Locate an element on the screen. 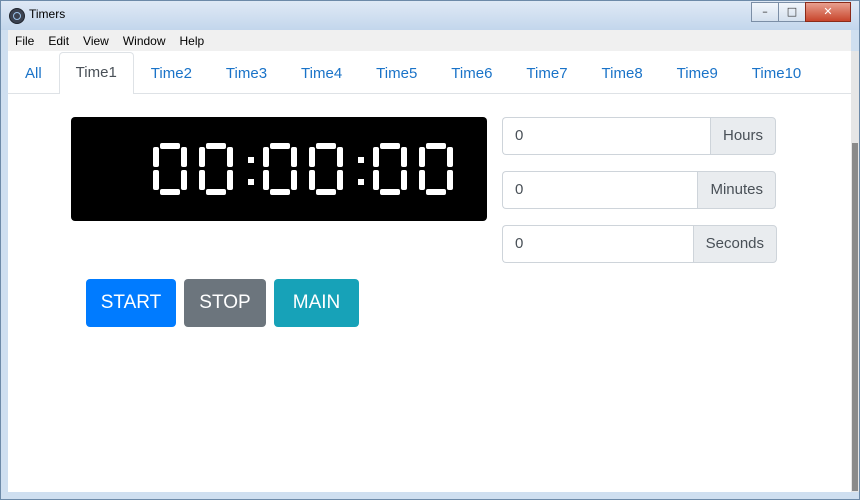  menu-edit: Edit is located at coordinates (58, 41).